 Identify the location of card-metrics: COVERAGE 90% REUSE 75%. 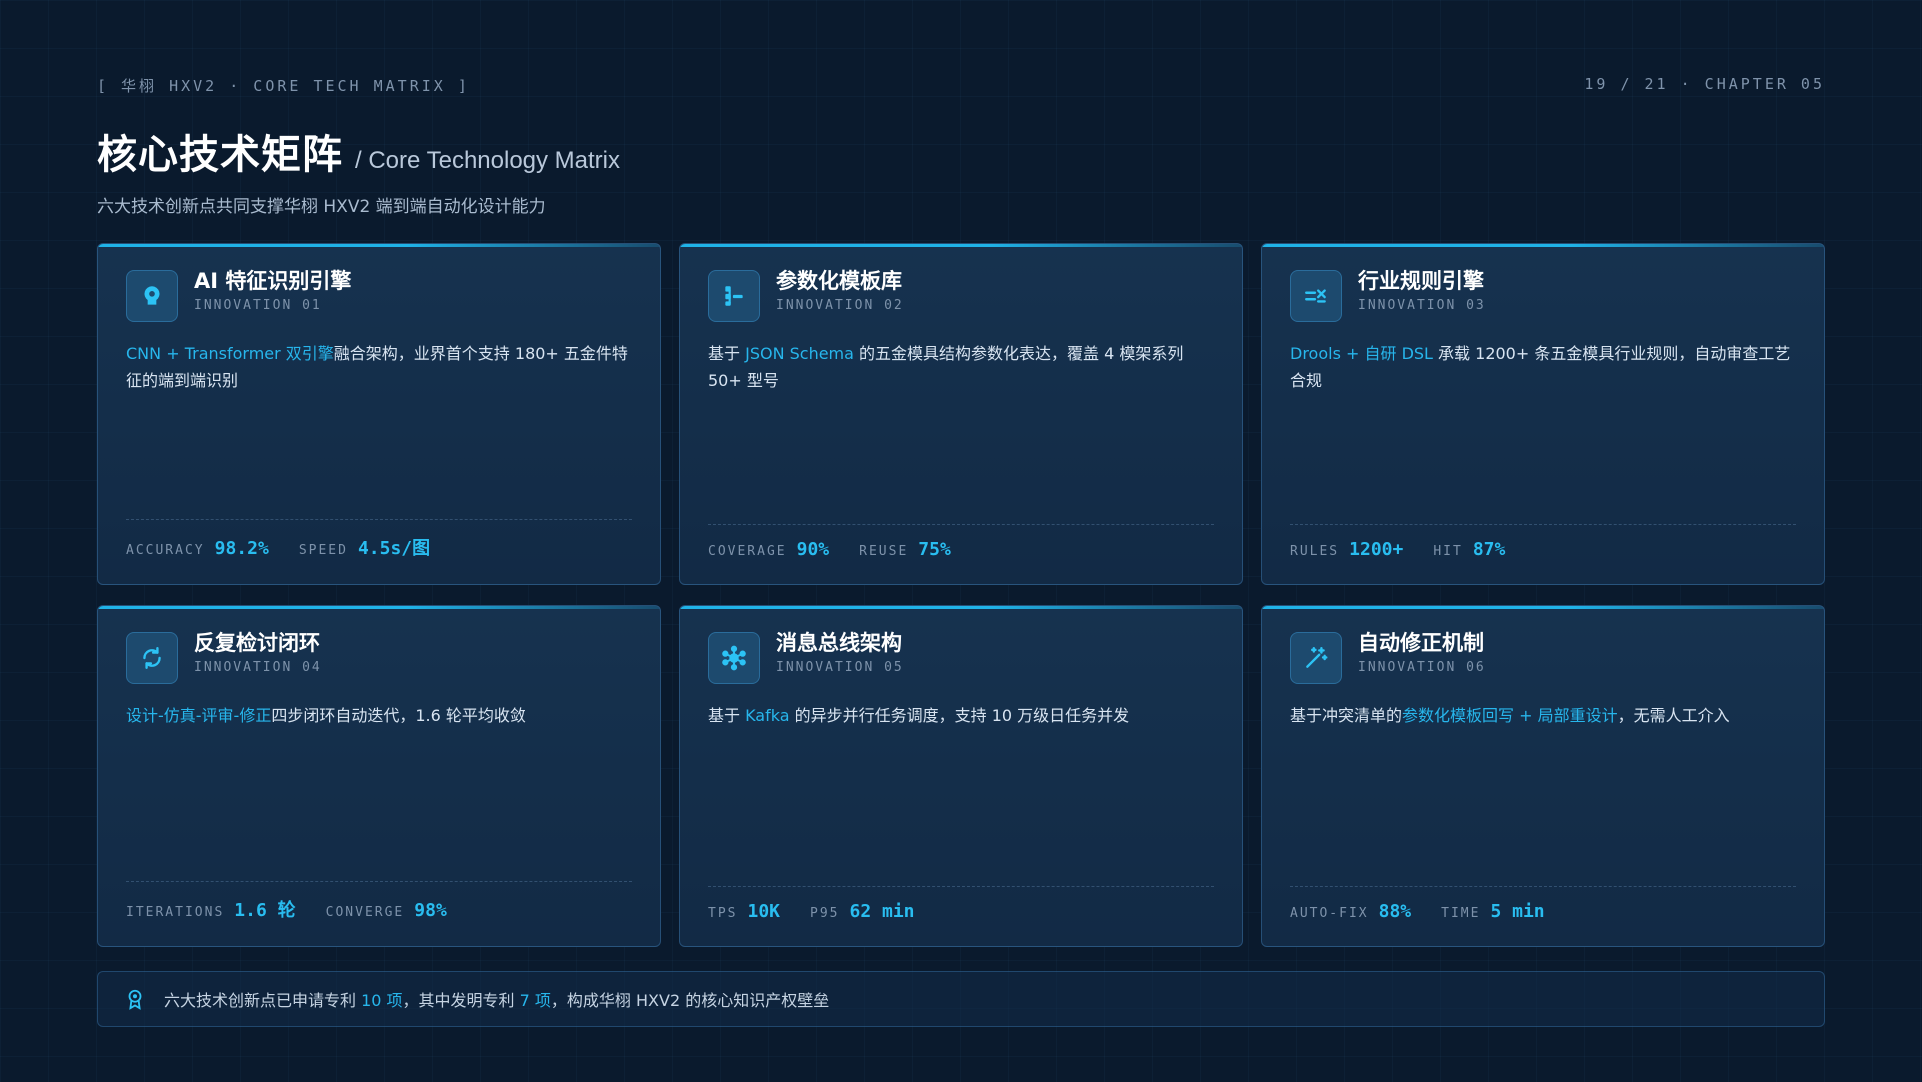
(961, 542).